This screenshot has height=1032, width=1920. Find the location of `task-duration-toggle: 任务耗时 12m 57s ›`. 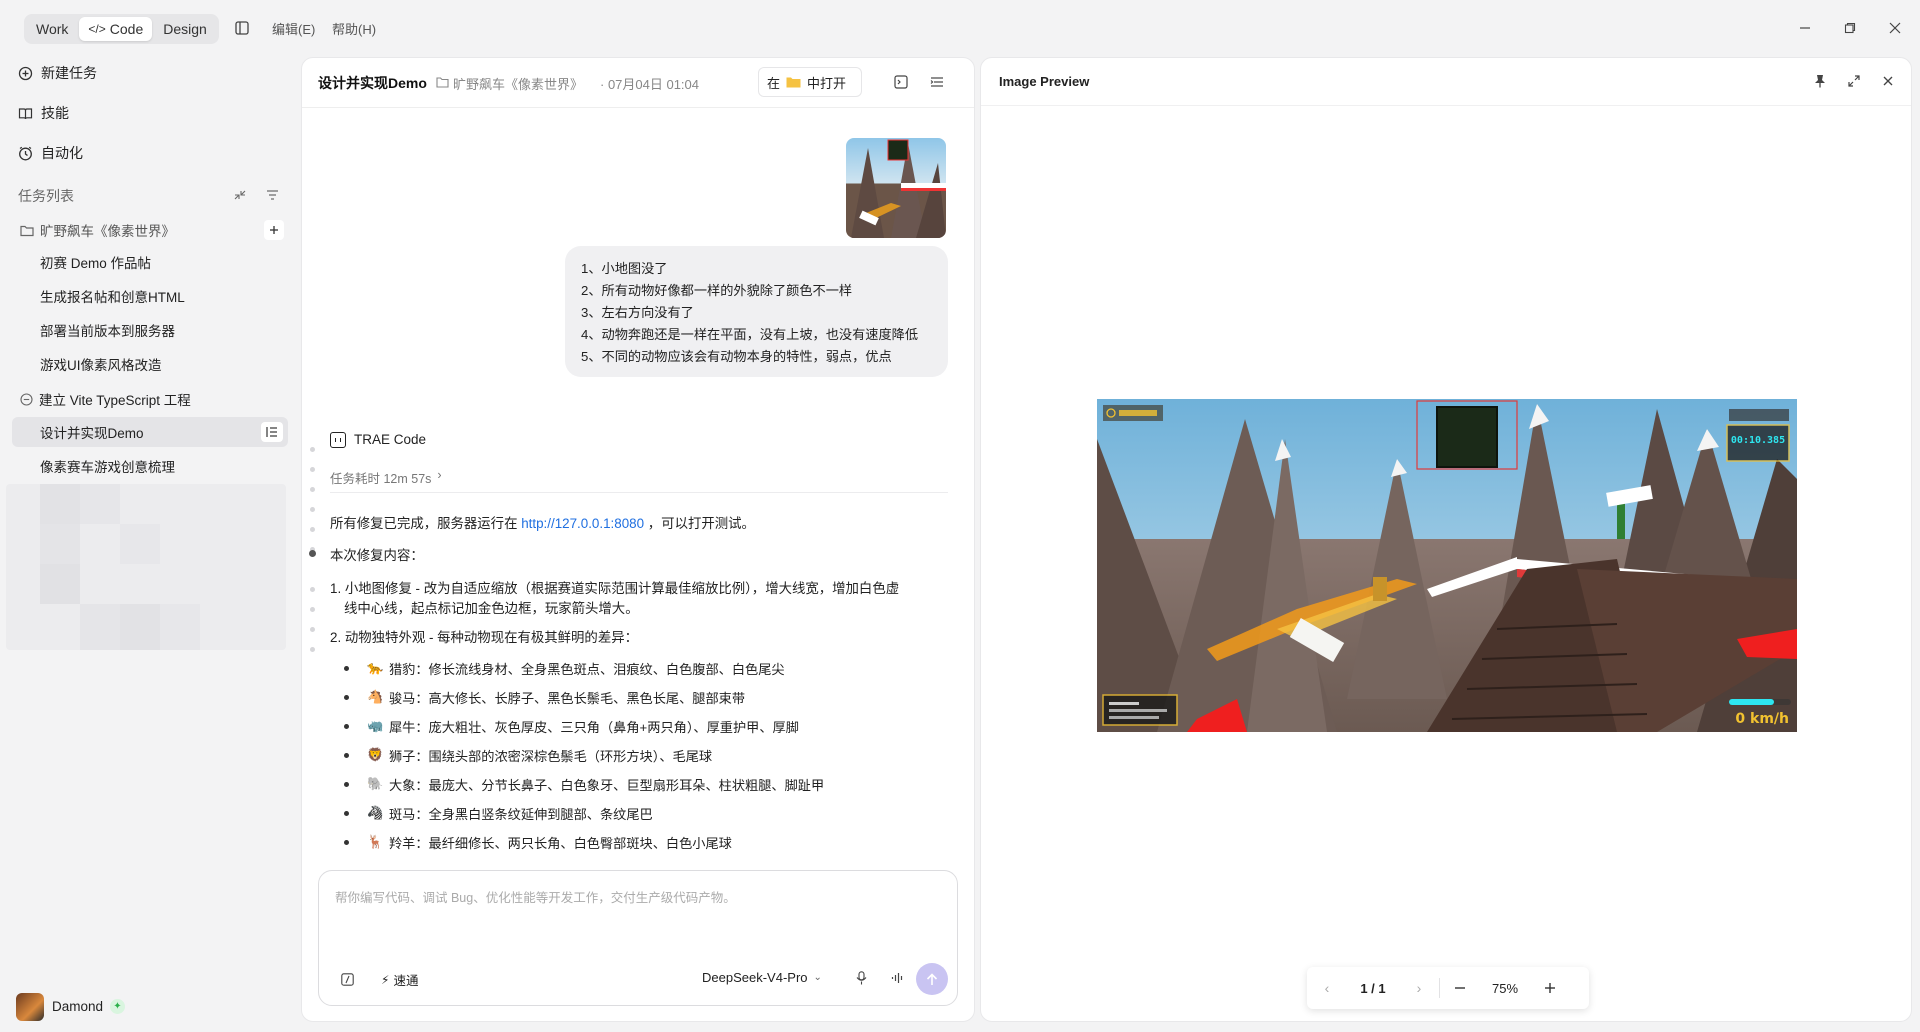

task-duration-toggle: 任务耗时 12m 57s › is located at coordinates (386, 477).